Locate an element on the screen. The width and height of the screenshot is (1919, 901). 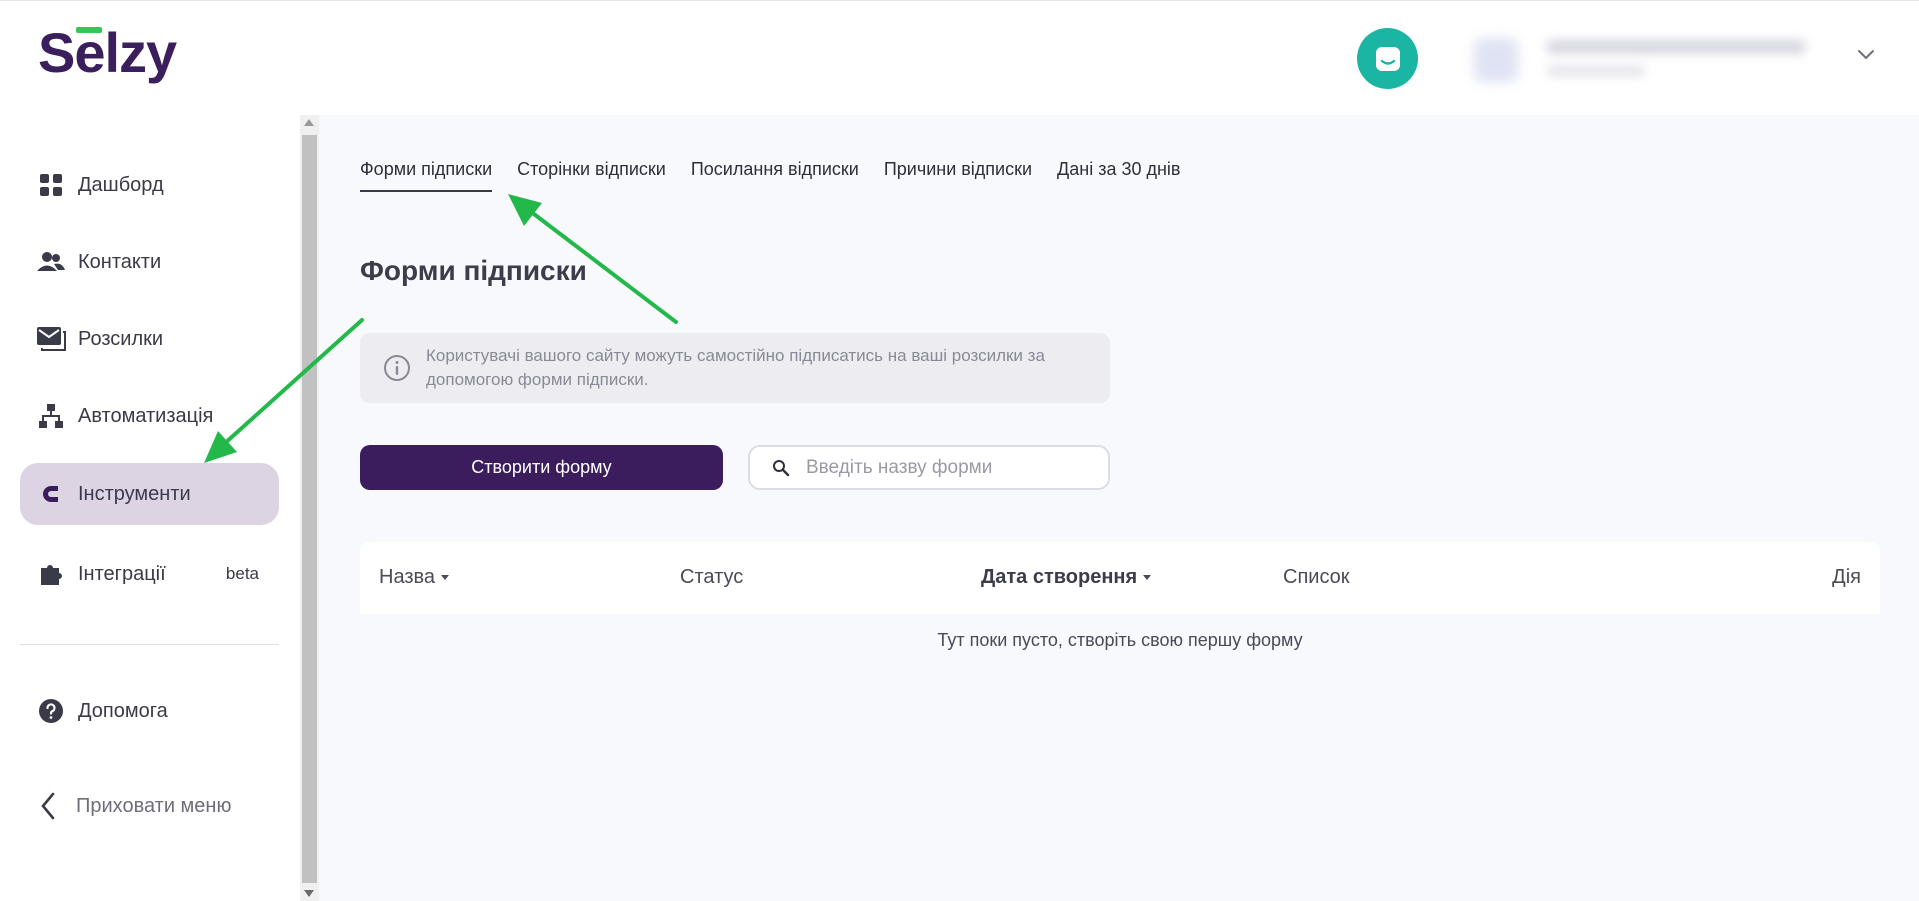
page-title: Форми підписки is located at coordinates (473, 270).